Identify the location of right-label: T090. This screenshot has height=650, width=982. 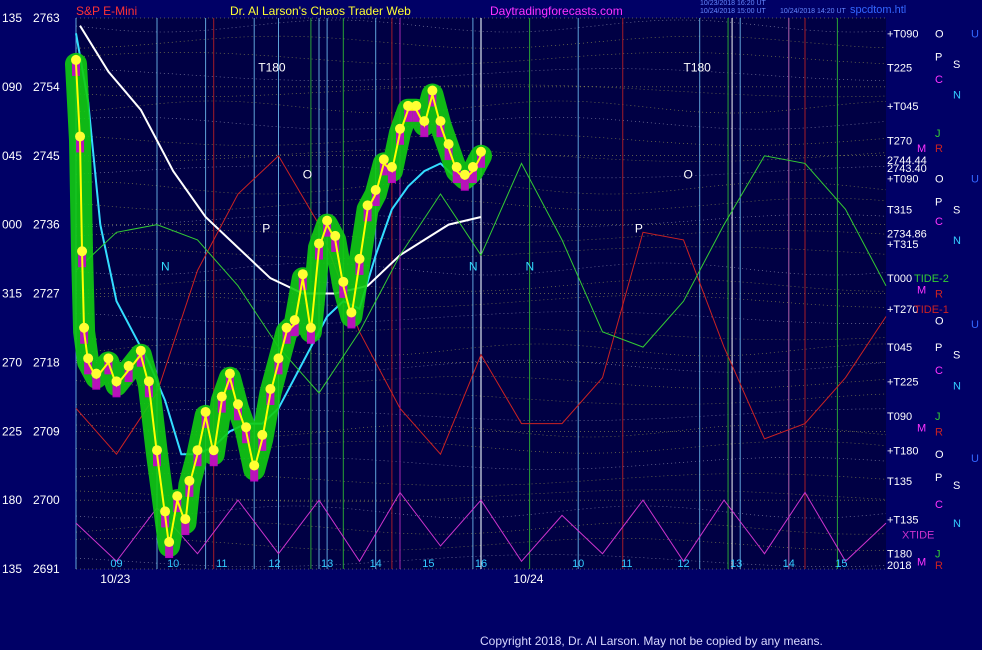
(899, 417).